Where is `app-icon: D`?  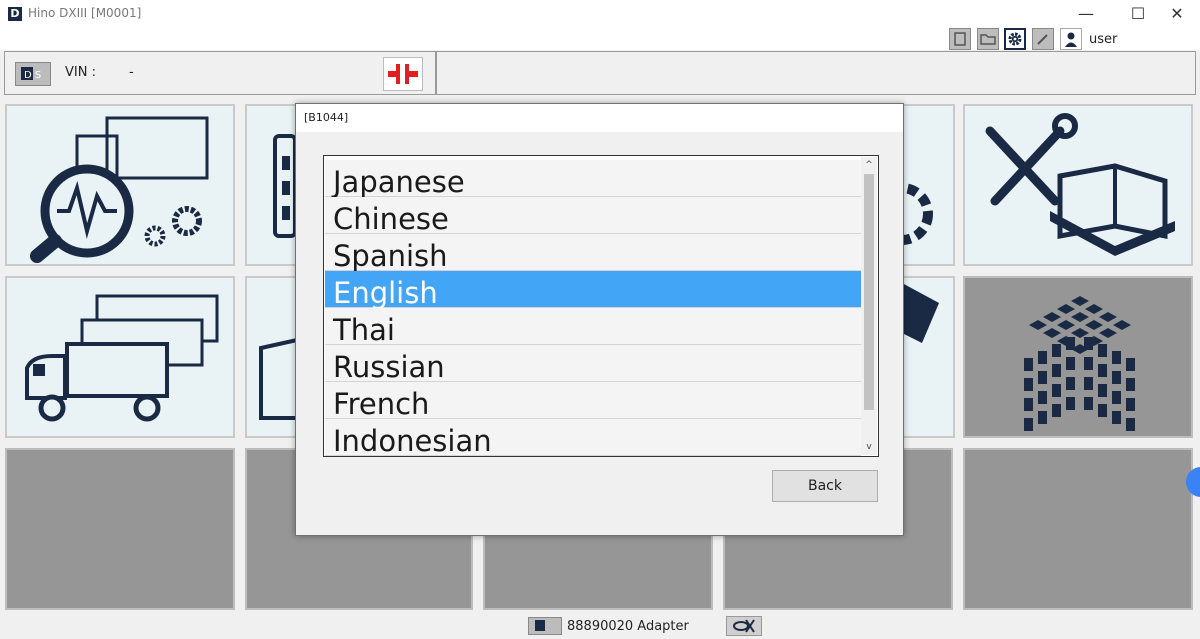 app-icon: D is located at coordinates (15, 14).